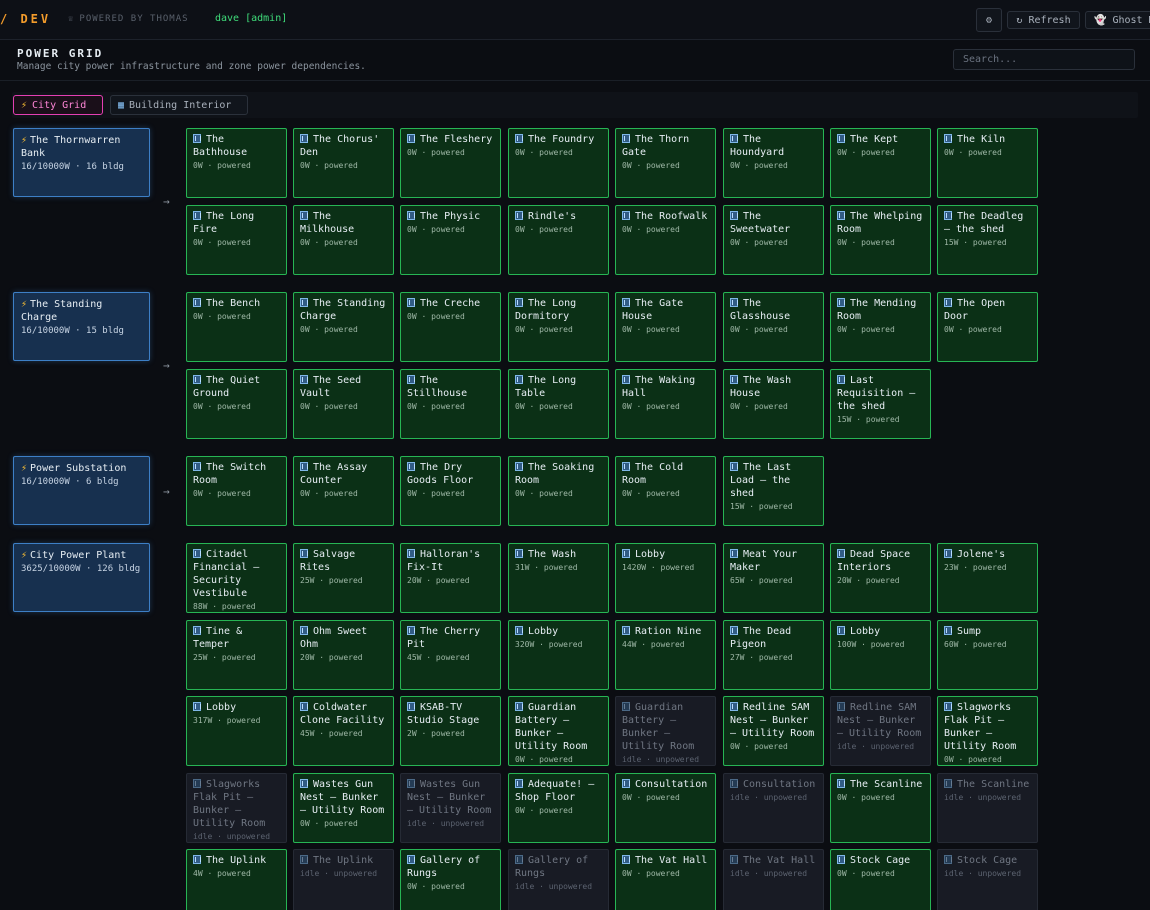 Image resolution: width=1150 pixels, height=910 pixels. I want to click on building-card: Adequate! — Shop Floor 0W · powered, so click(558, 808).